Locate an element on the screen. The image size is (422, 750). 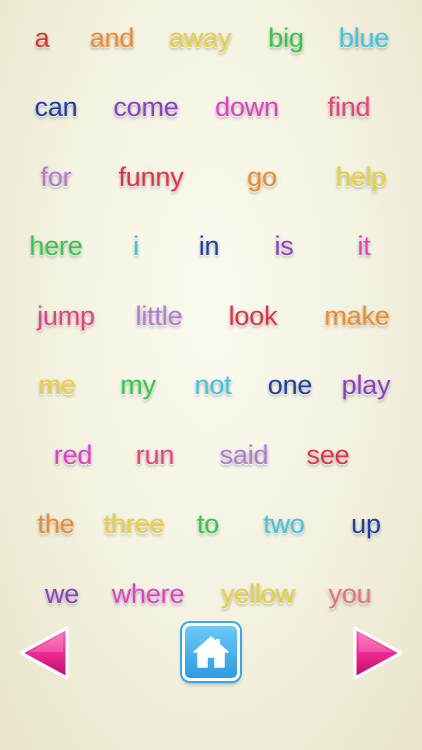
word-yellow: yellow is located at coordinates (258, 594).